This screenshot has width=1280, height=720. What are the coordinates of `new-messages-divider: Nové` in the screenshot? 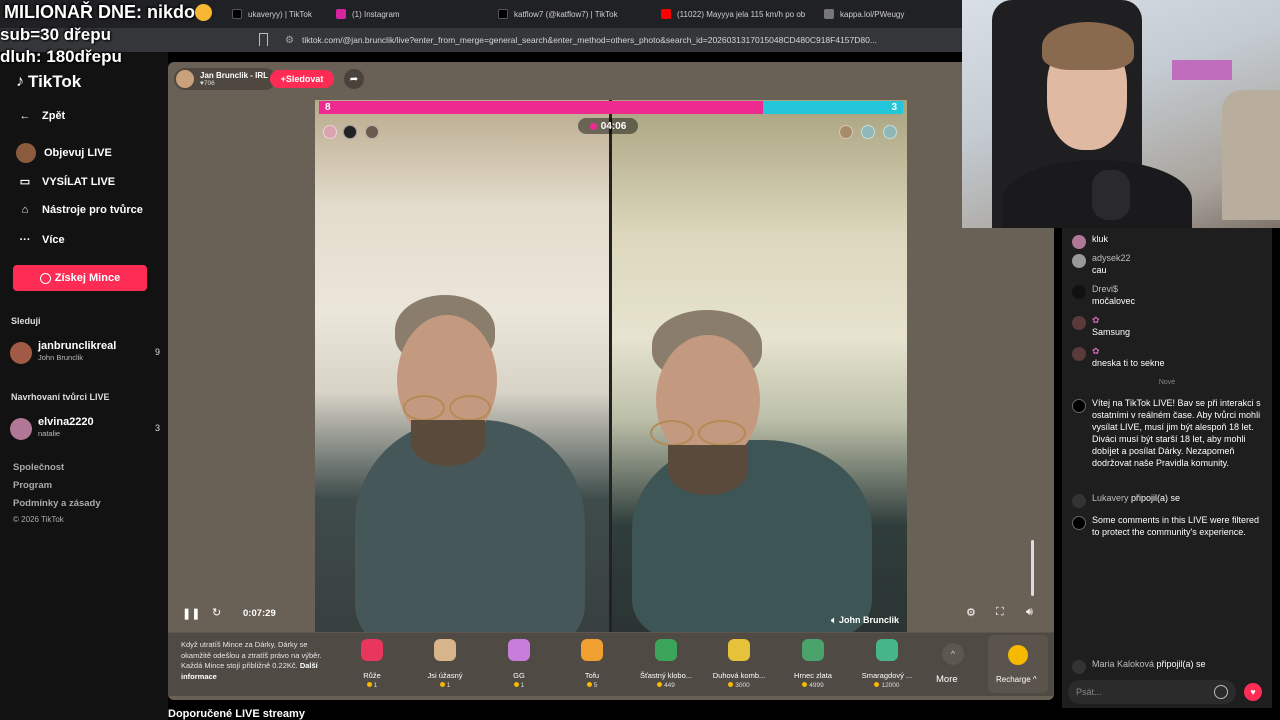 It's located at (1167, 382).